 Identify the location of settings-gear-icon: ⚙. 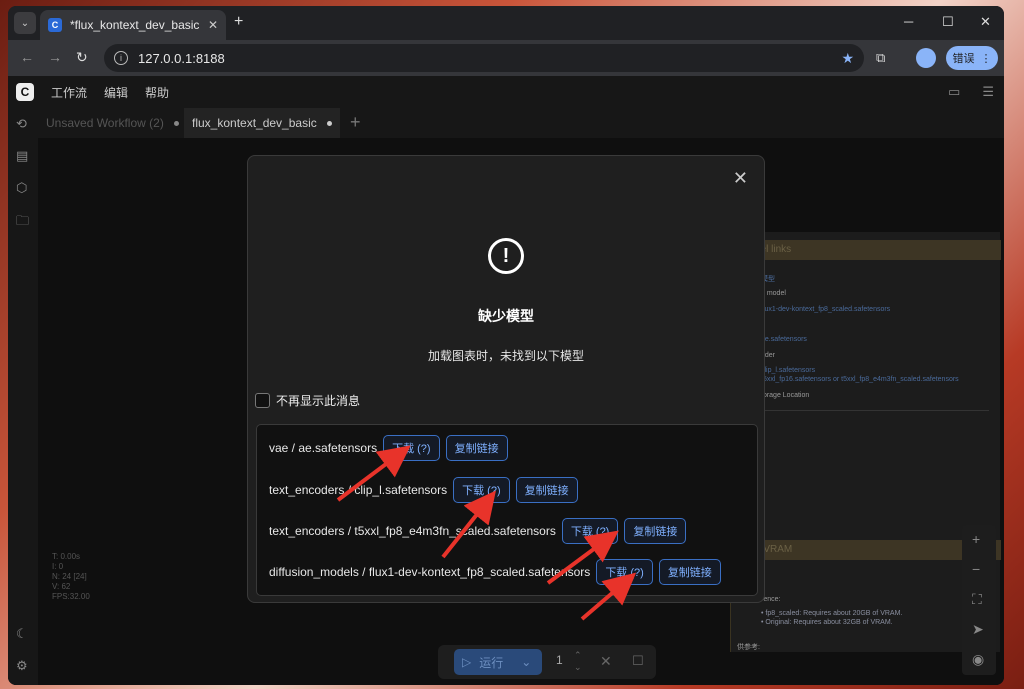
(22, 666).